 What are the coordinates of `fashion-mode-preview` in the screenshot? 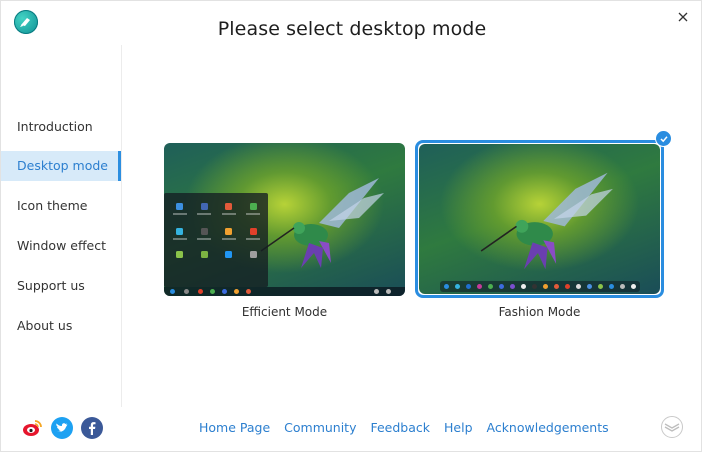 It's located at (539, 219).